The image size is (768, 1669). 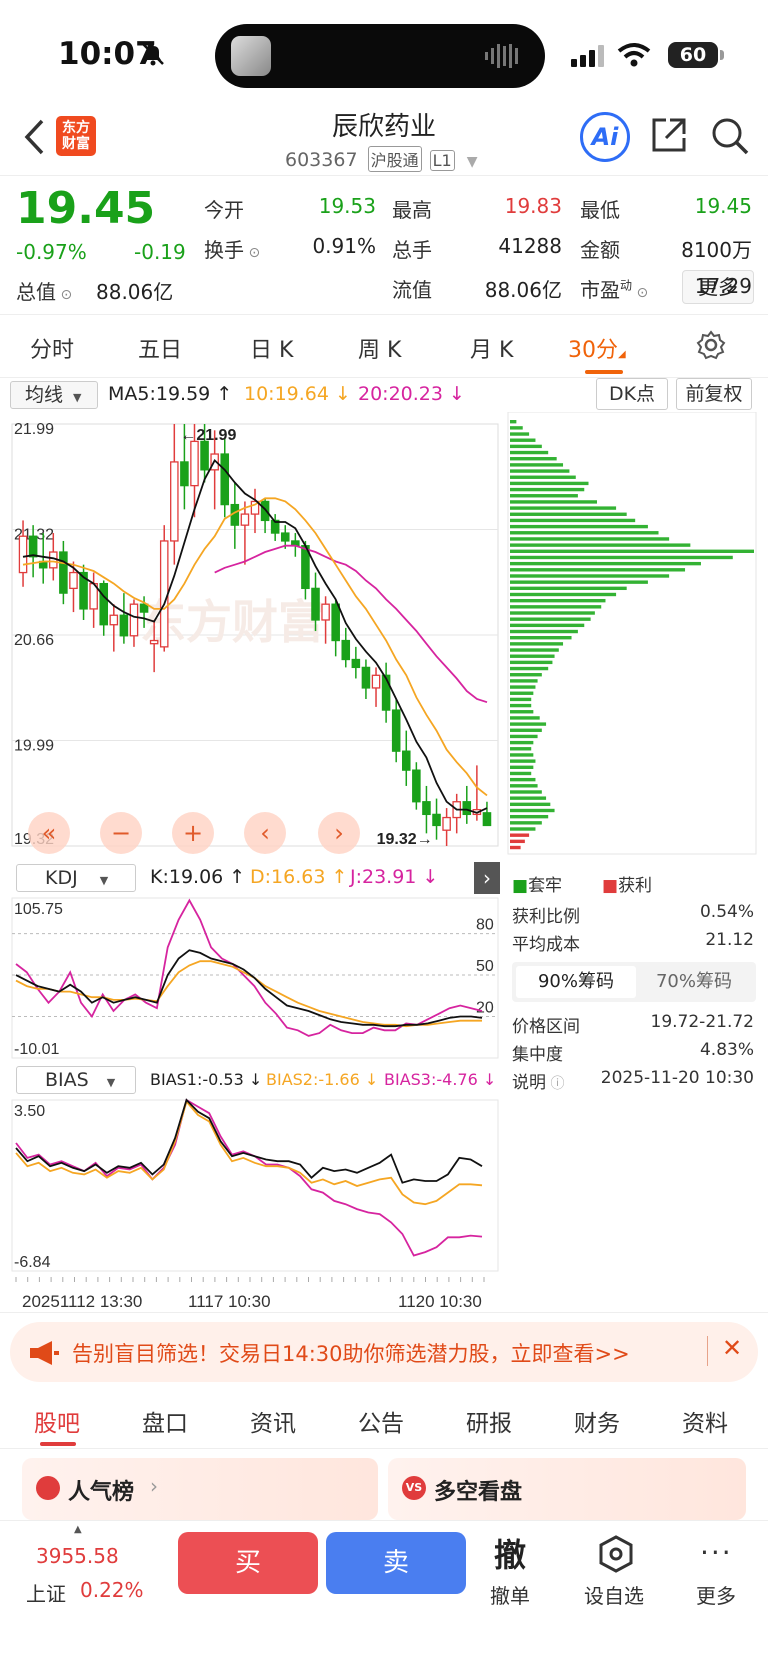 I want to click on bias2: BIAS2:-1.66 ↓, so click(x=322, y=1079).